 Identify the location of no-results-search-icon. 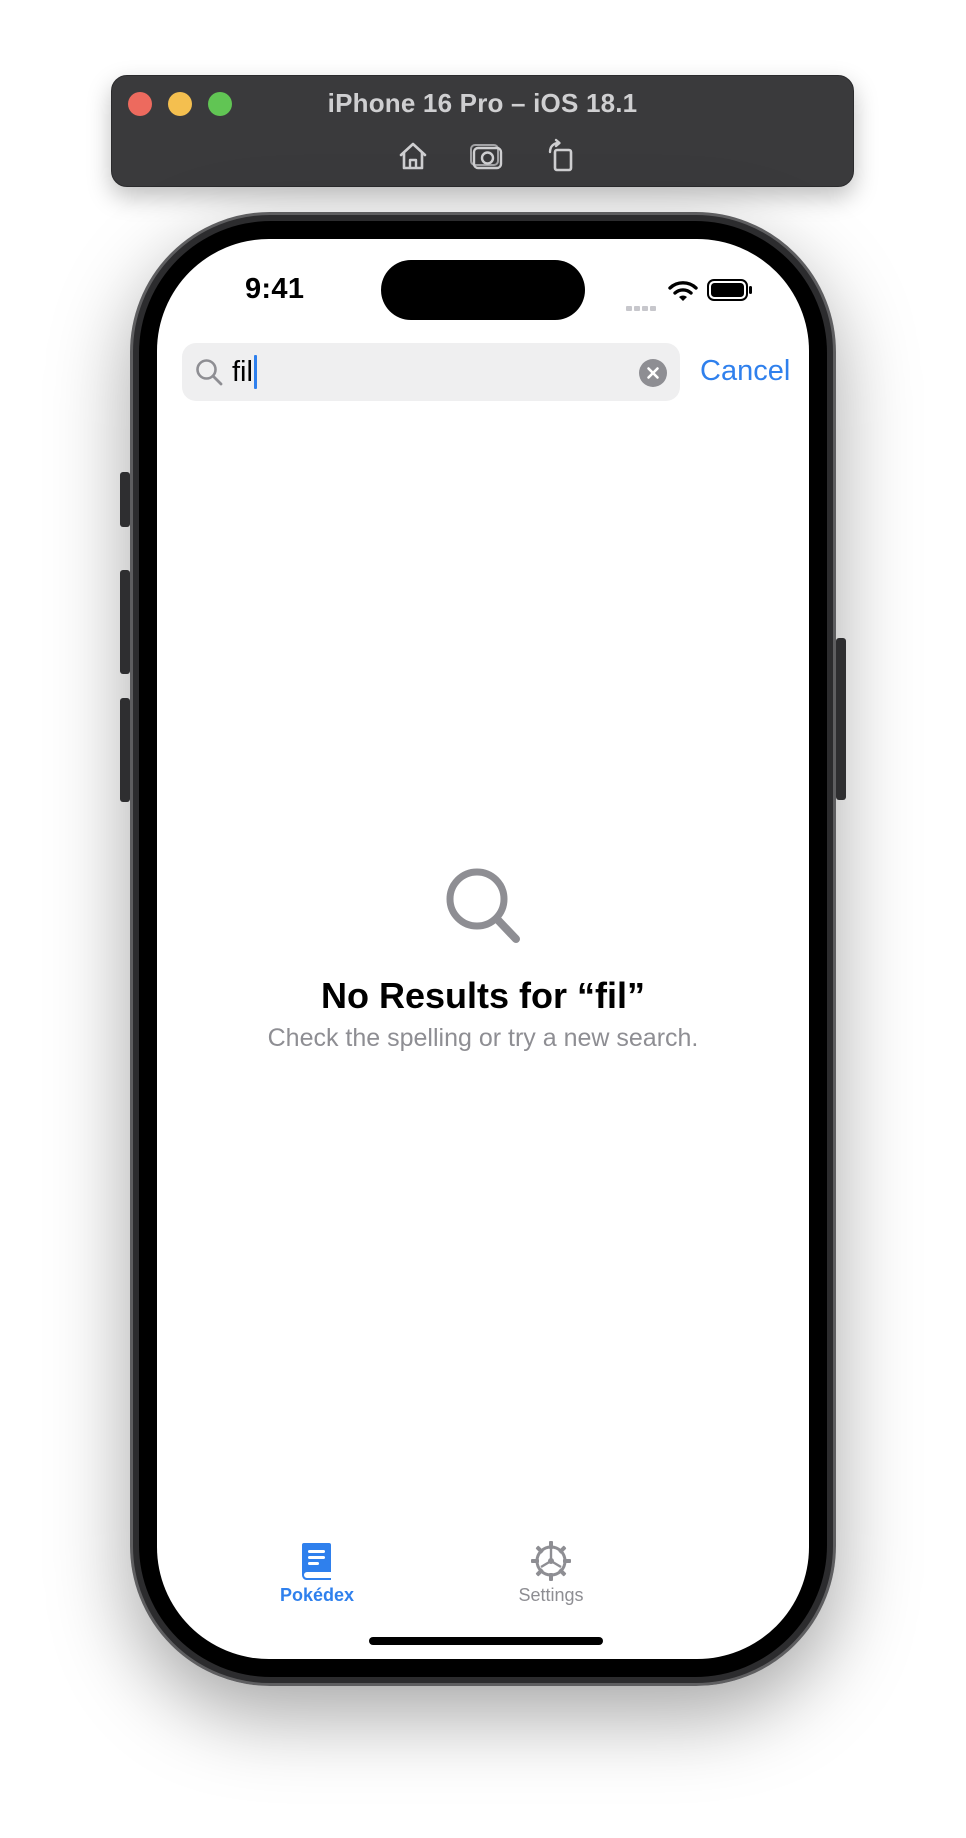
(483, 906).